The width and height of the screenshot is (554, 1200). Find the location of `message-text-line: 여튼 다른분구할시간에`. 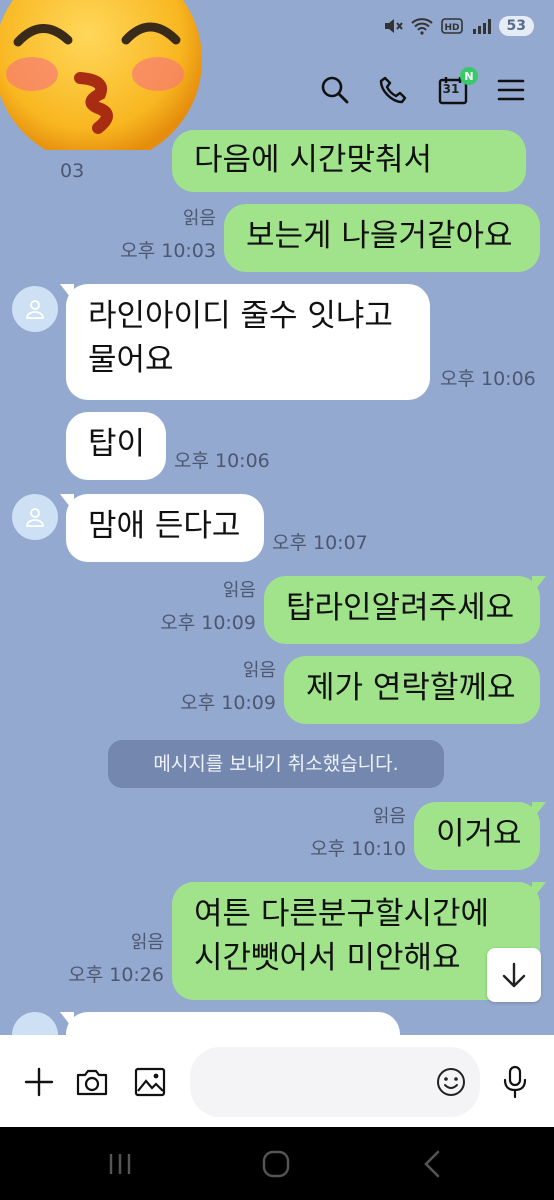

message-text-line: 여튼 다른분구할시간에 is located at coordinates (342, 914).